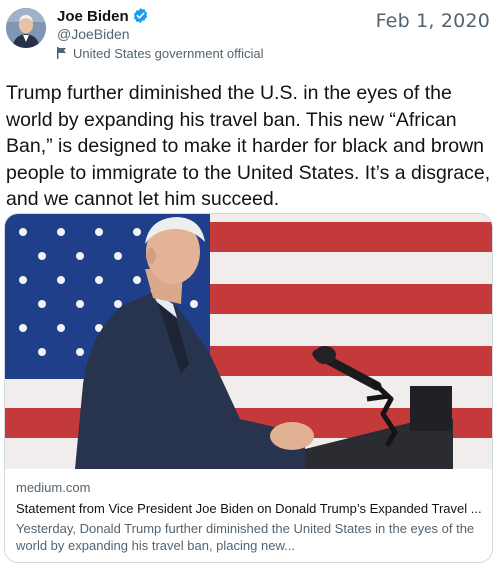 This screenshot has height=570, width=500. I want to click on author-name: Joe Biden, so click(103, 17).